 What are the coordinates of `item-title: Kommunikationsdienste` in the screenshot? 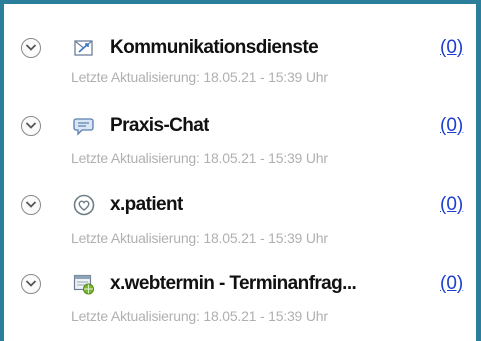 It's located at (214, 48).